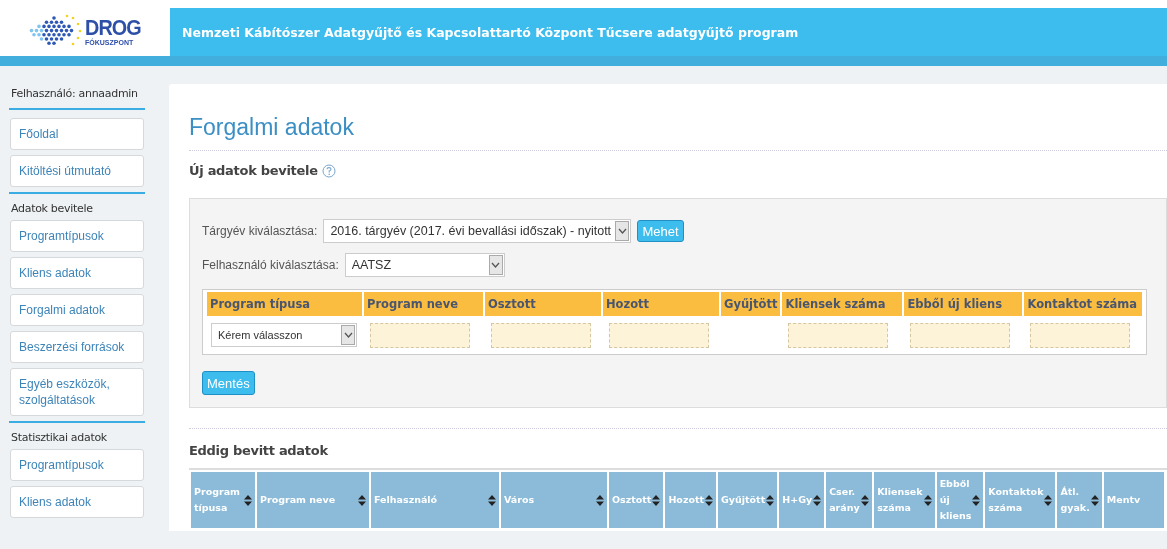  Describe the element at coordinates (74, 94) in the screenshot. I see `user-label: Felhasználó: annaadmin` at that location.